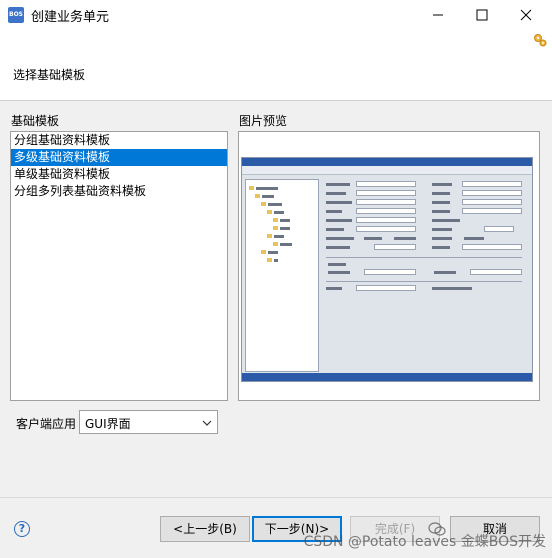  I want to click on maximize-button, so click(482, 15).